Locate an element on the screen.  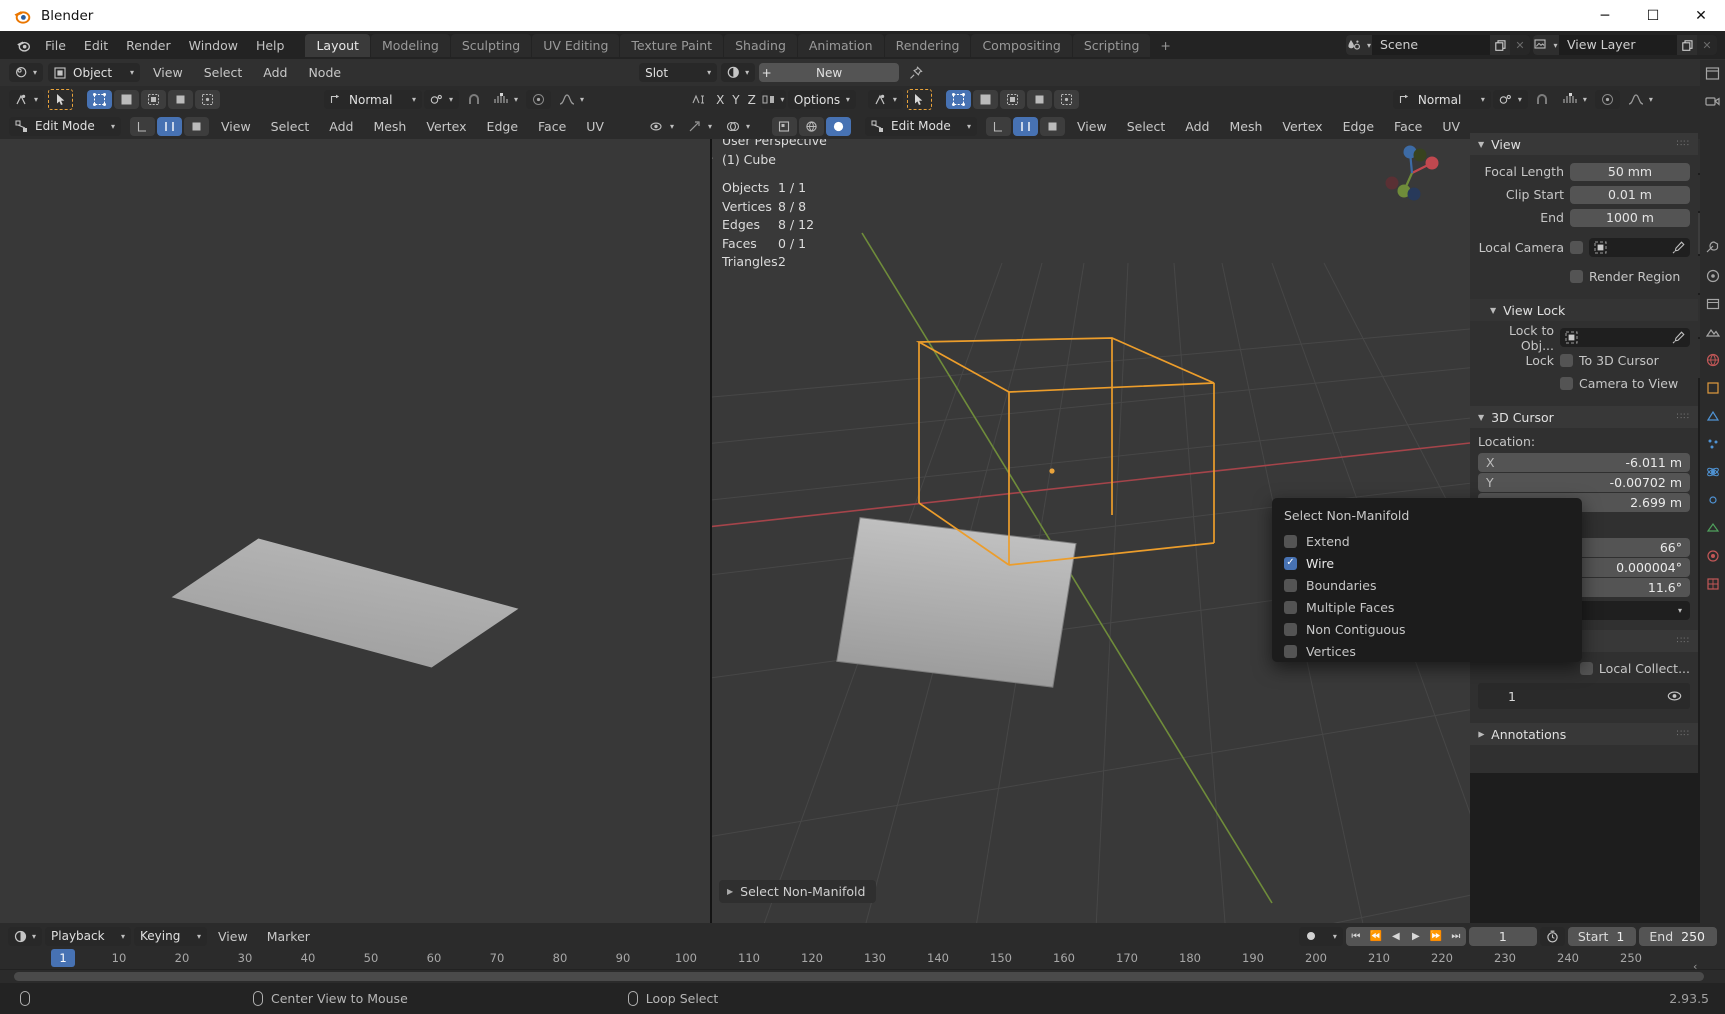
delete-scene-button: ✕ is located at coordinates (1520, 45).